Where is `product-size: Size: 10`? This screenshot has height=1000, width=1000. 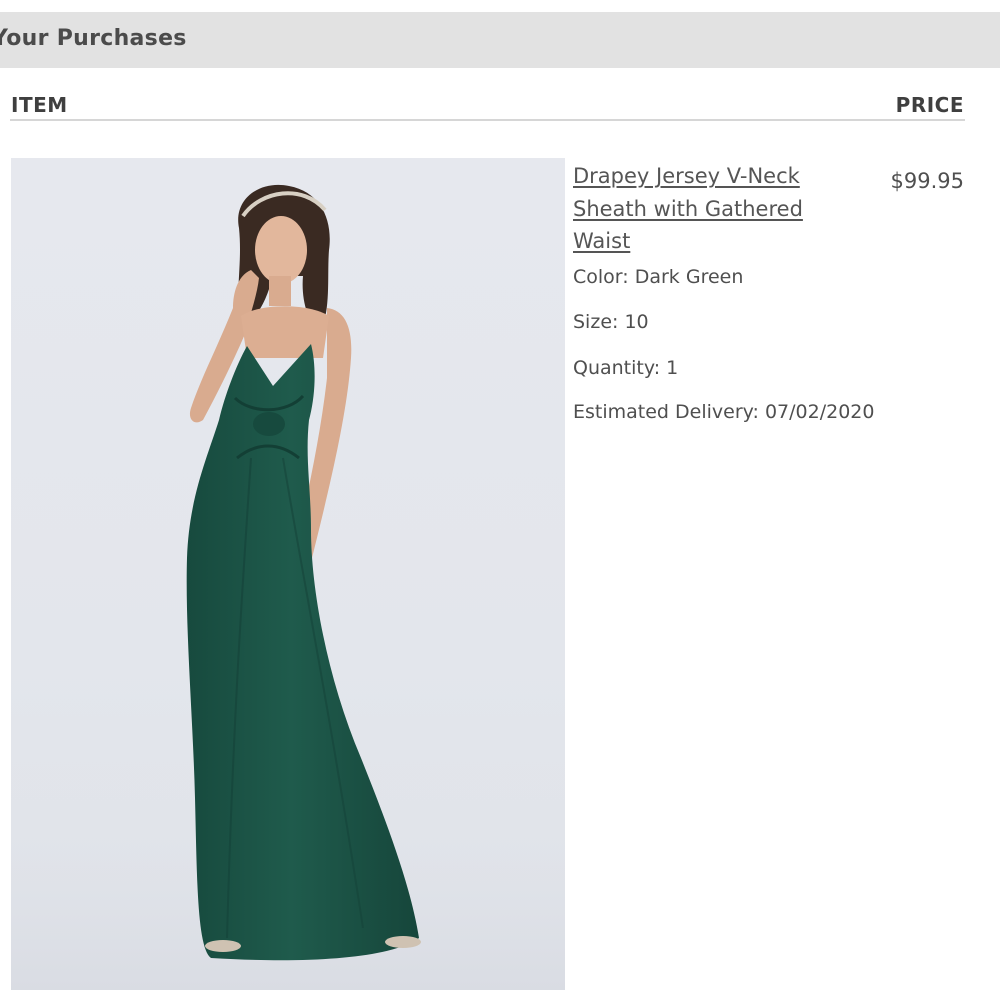
product-size: Size: 10 is located at coordinates (611, 322).